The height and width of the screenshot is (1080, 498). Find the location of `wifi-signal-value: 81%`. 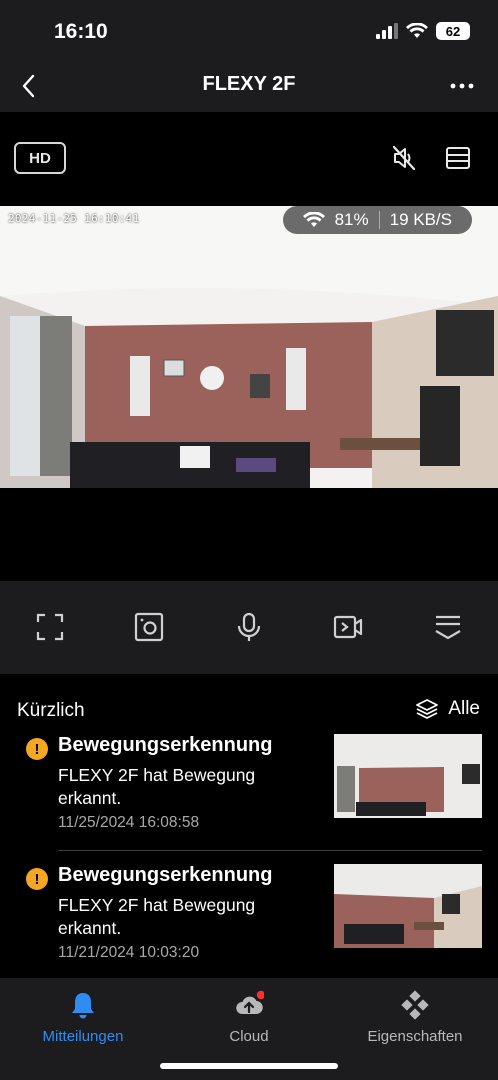

wifi-signal-value: 81% is located at coordinates (351, 219).